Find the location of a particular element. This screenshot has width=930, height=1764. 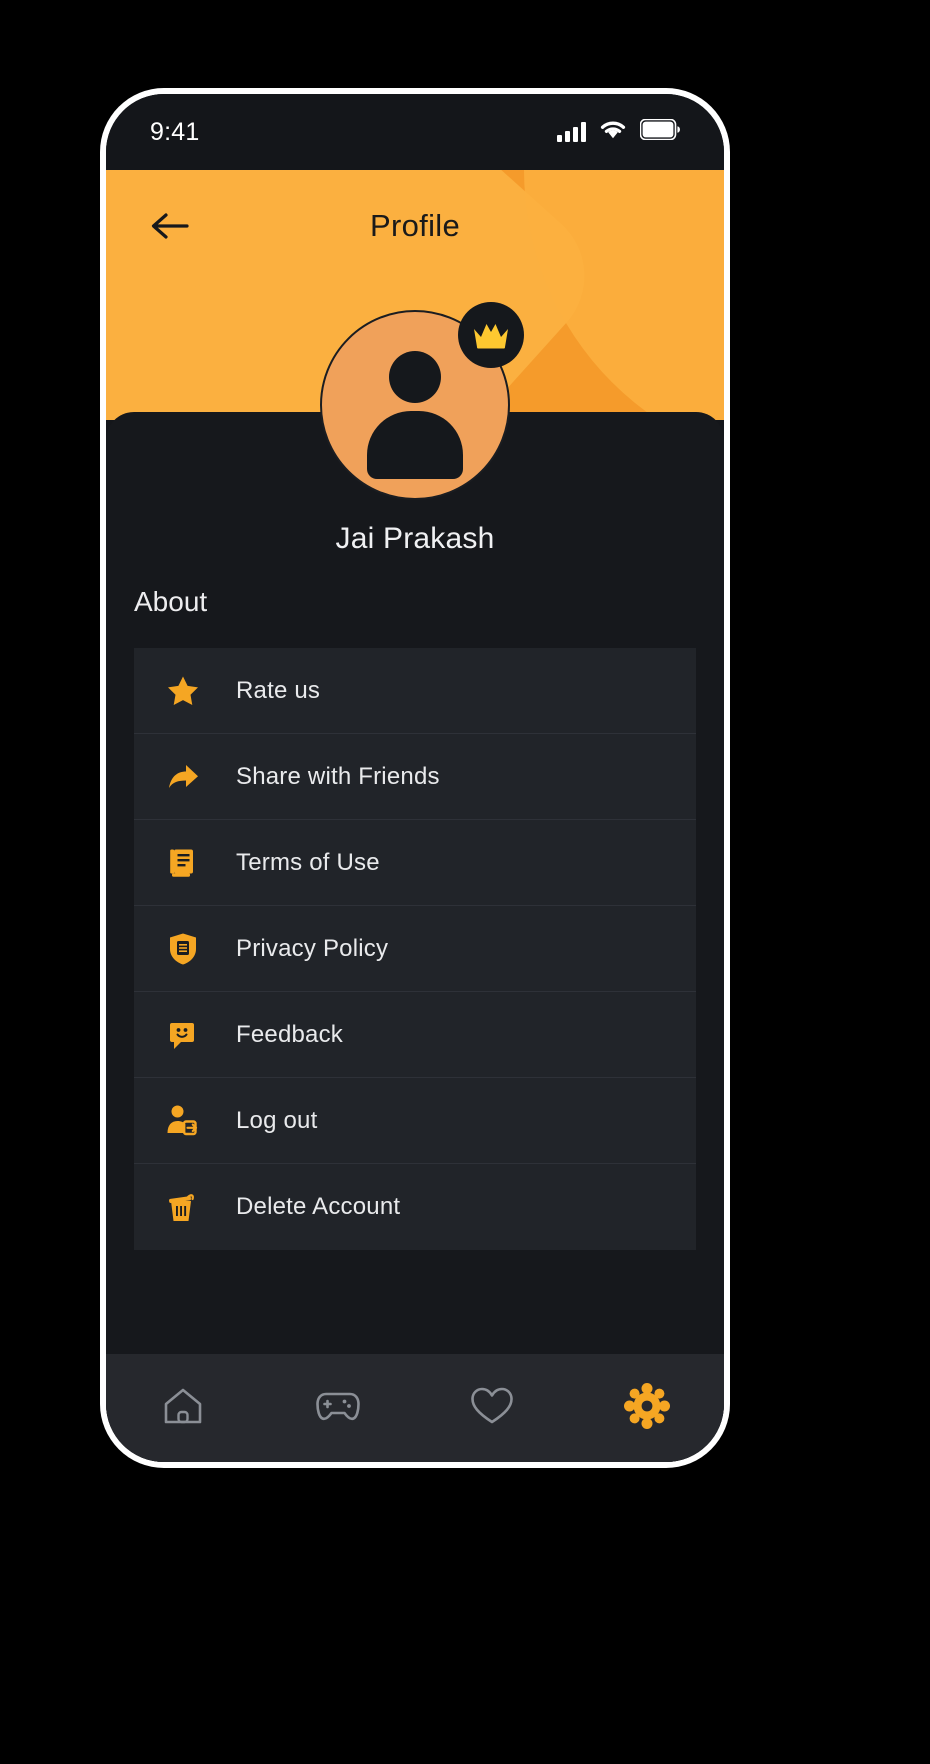

share-arrow-icon is located at coordinates (183, 777).